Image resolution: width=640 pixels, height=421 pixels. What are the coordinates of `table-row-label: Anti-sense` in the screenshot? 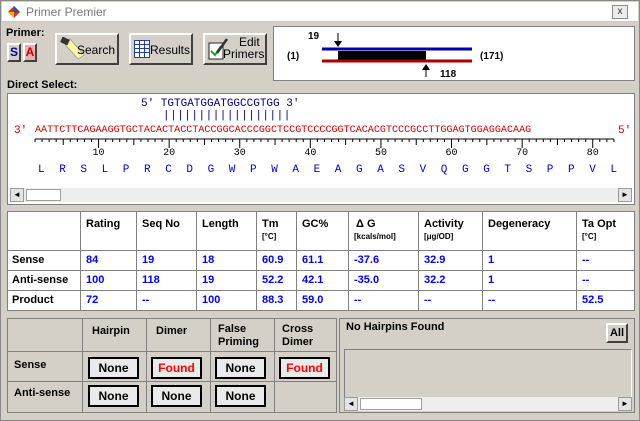 It's located at (40, 280).